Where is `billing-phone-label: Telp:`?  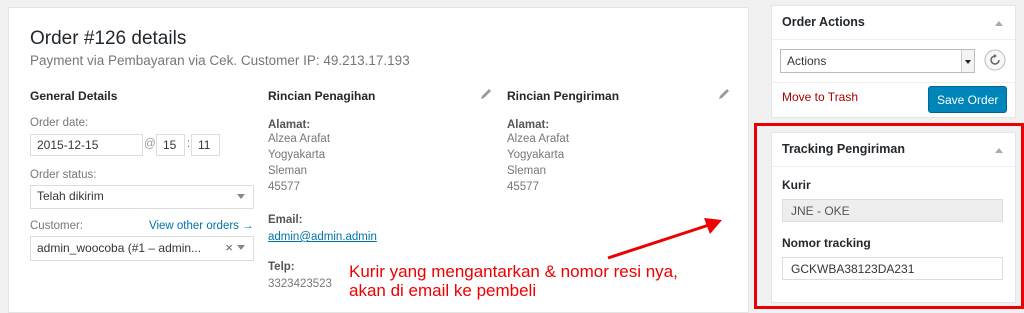
billing-phone-label: Telp: is located at coordinates (281, 267).